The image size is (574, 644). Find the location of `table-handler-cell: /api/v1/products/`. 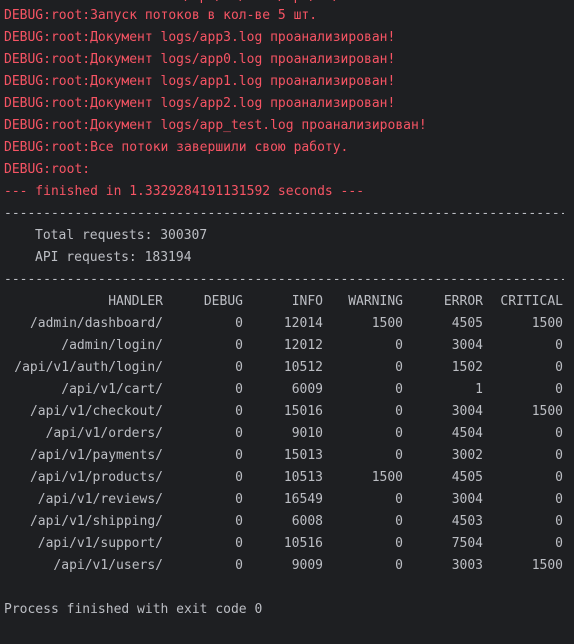

table-handler-cell: /api/v1/products/ is located at coordinates (96, 477).